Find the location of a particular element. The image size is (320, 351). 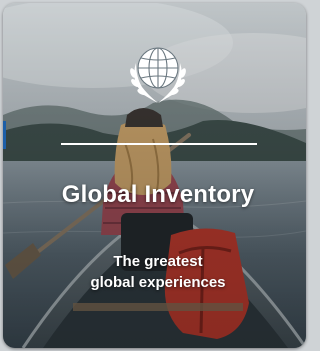

card-subtitle-line-1: The greatest is located at coordinates (158, 261).